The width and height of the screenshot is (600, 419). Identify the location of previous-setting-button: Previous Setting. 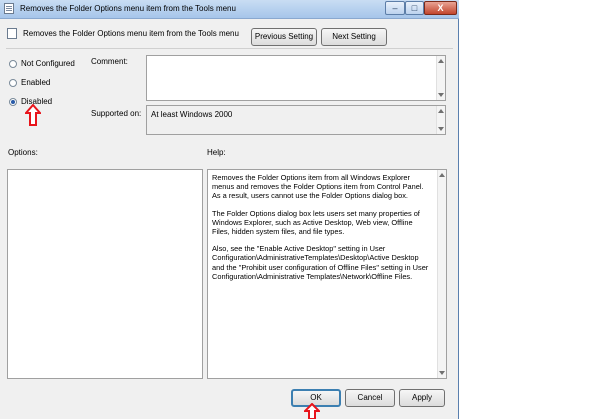
(284, 37).